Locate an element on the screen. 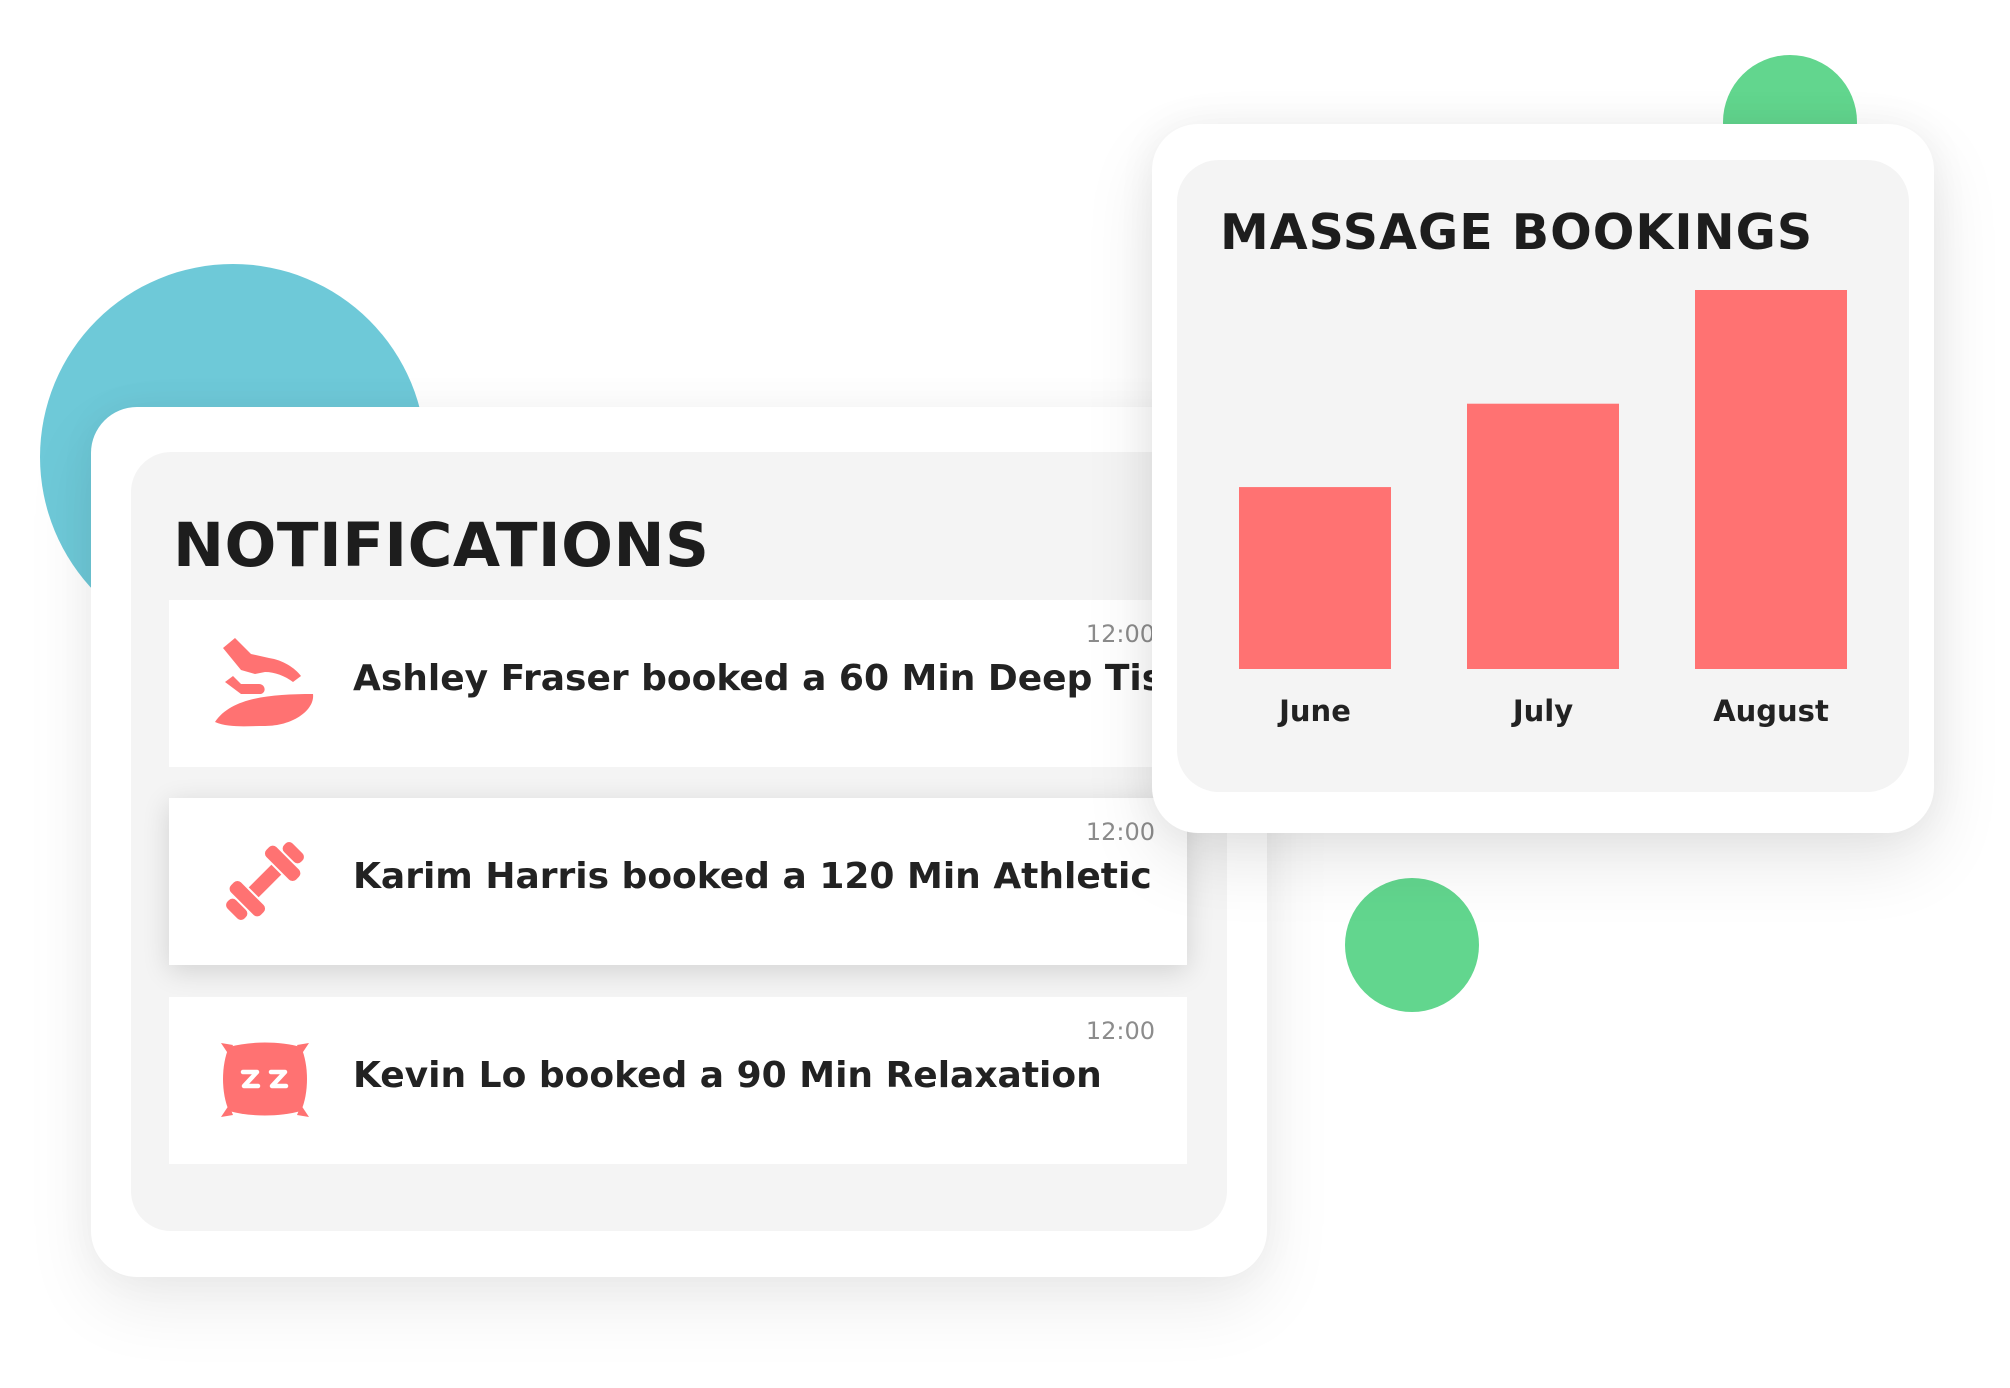 The height and width of the screenshot is (1388, 2010). x-tick-label-june: June is located at coordinates (1314, 711).